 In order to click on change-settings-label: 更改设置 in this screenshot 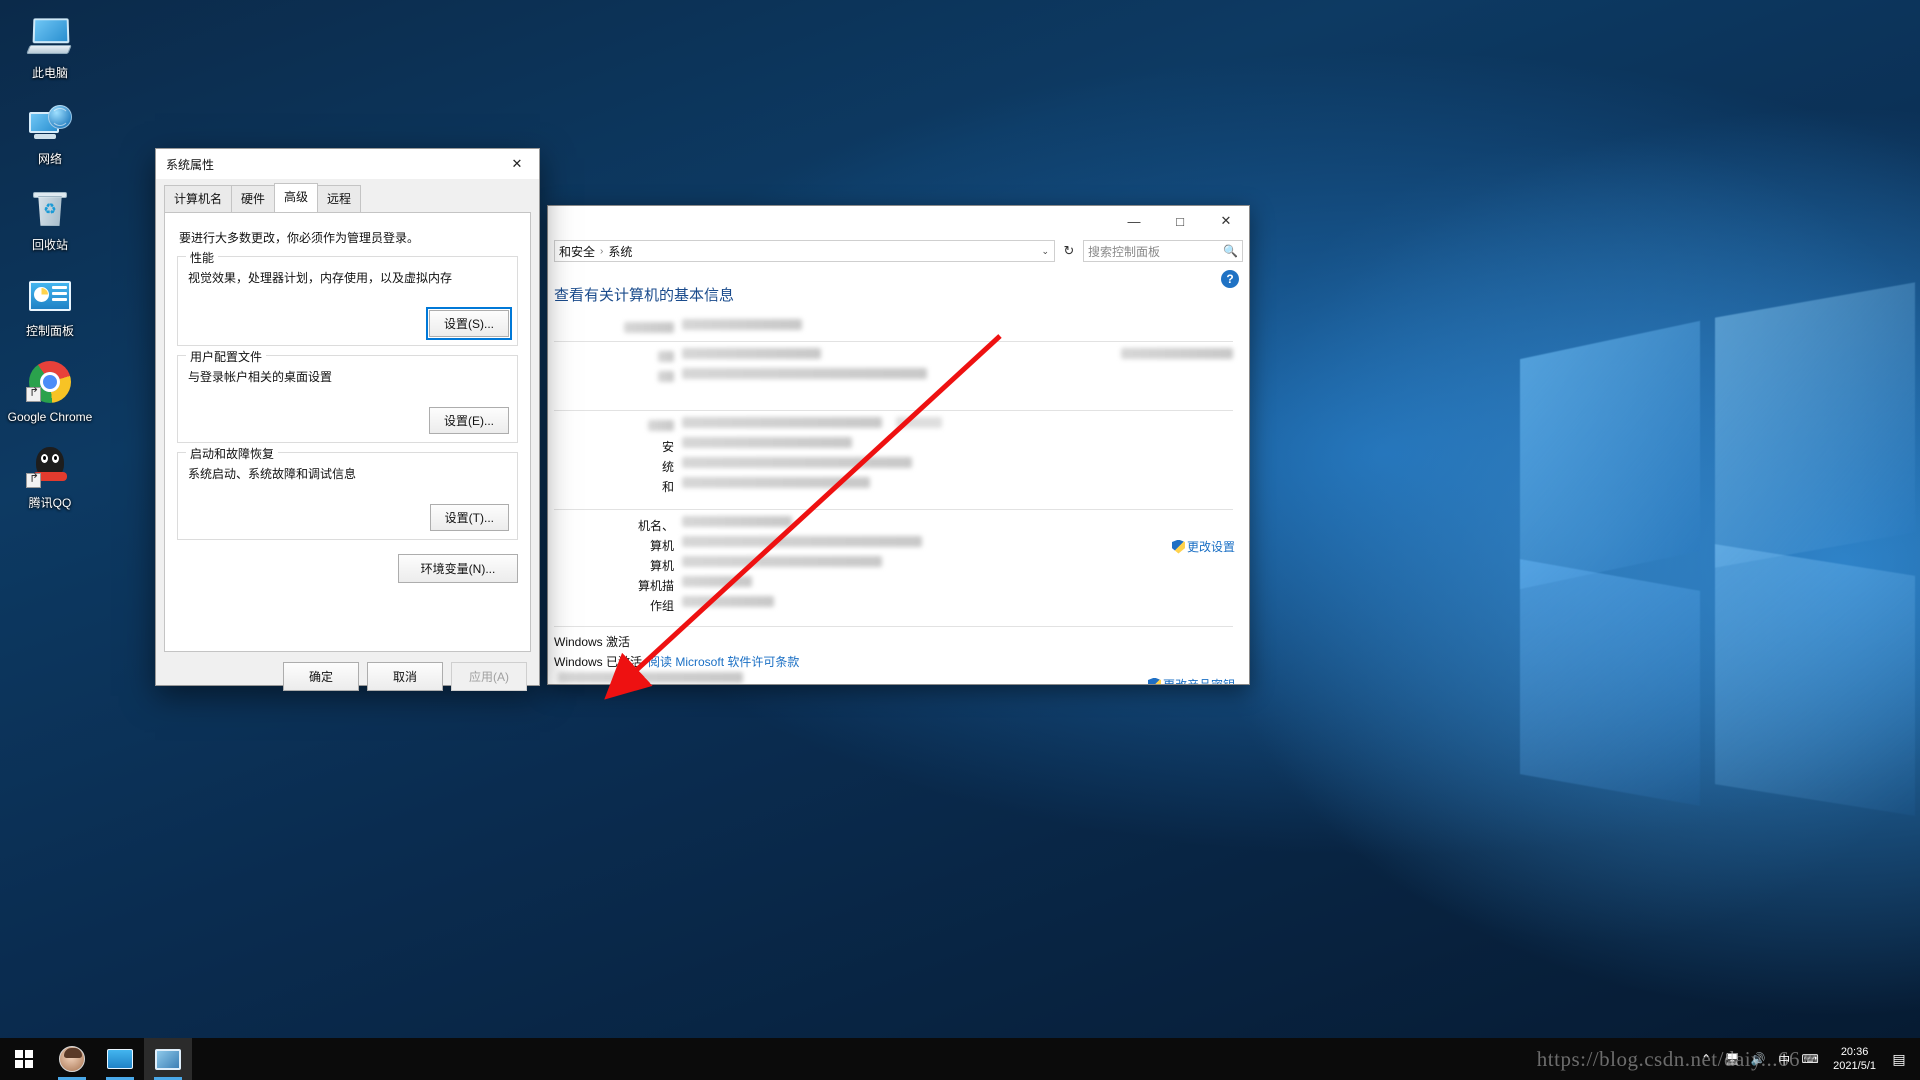, I will do `click(1210, 547)`.